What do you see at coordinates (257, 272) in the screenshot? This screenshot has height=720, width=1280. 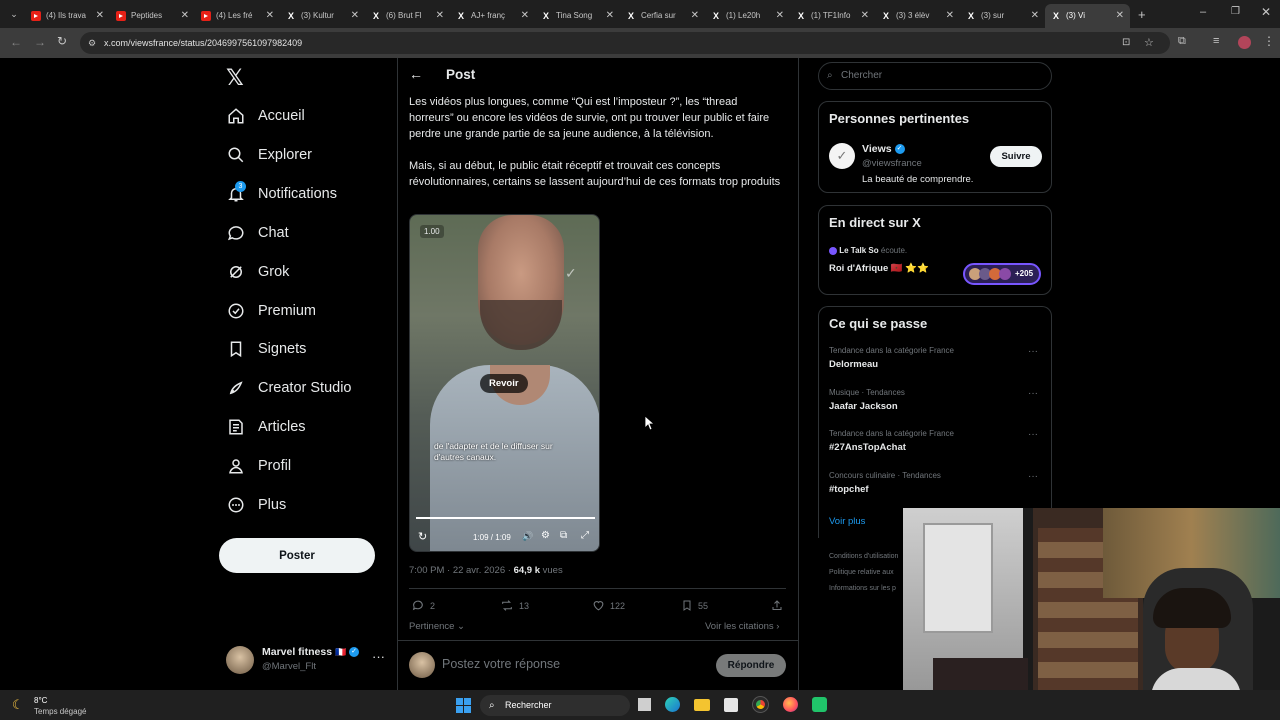 I see `nav-item-grok: Grok` at bounding box center [257, 272].